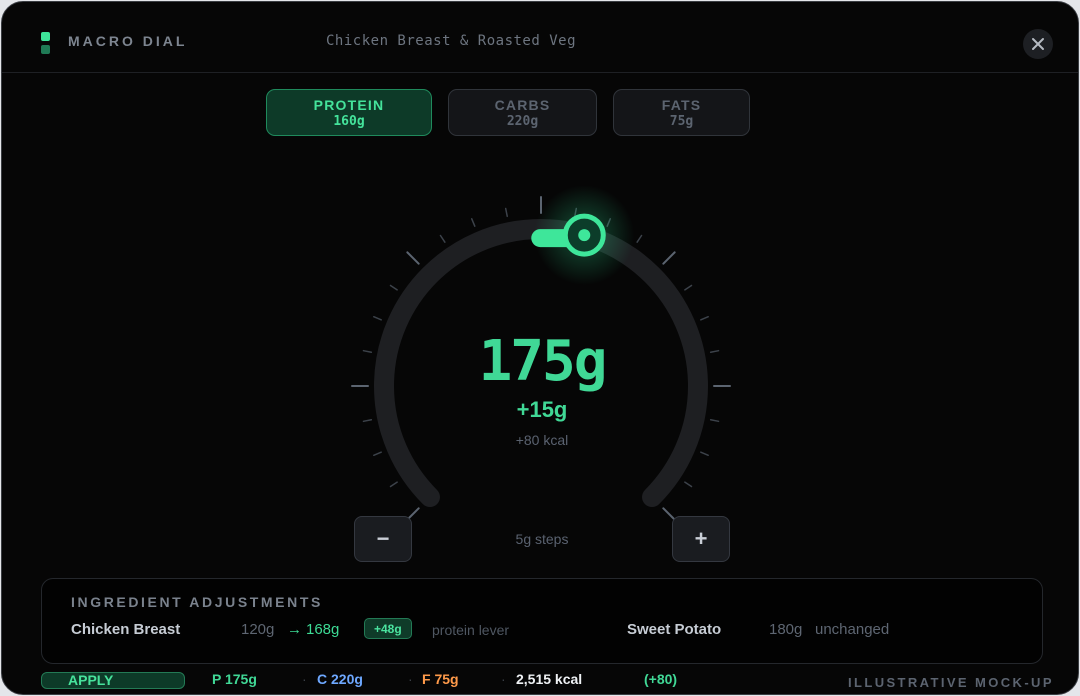 This screenshot has height=696, width=1080. Describe the element at coordinates (388, 628) in the screenshot. I see `ingredient-delta-badge: +48g` at that location.